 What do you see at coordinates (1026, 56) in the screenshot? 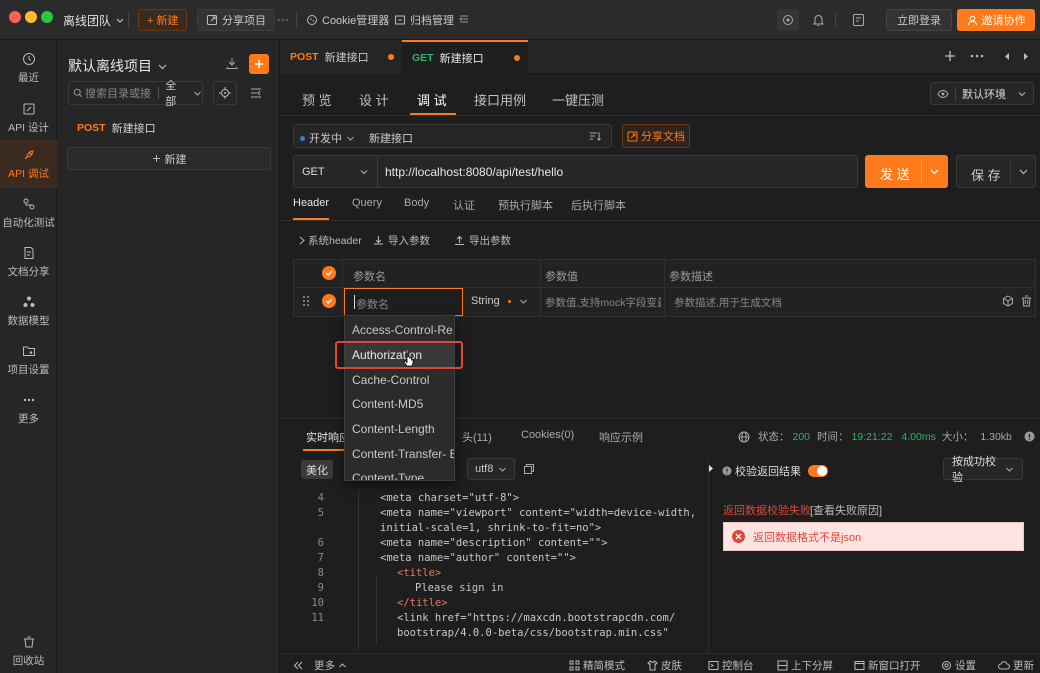
I see `tab-next-icon` at bounding box center [1026, 56].